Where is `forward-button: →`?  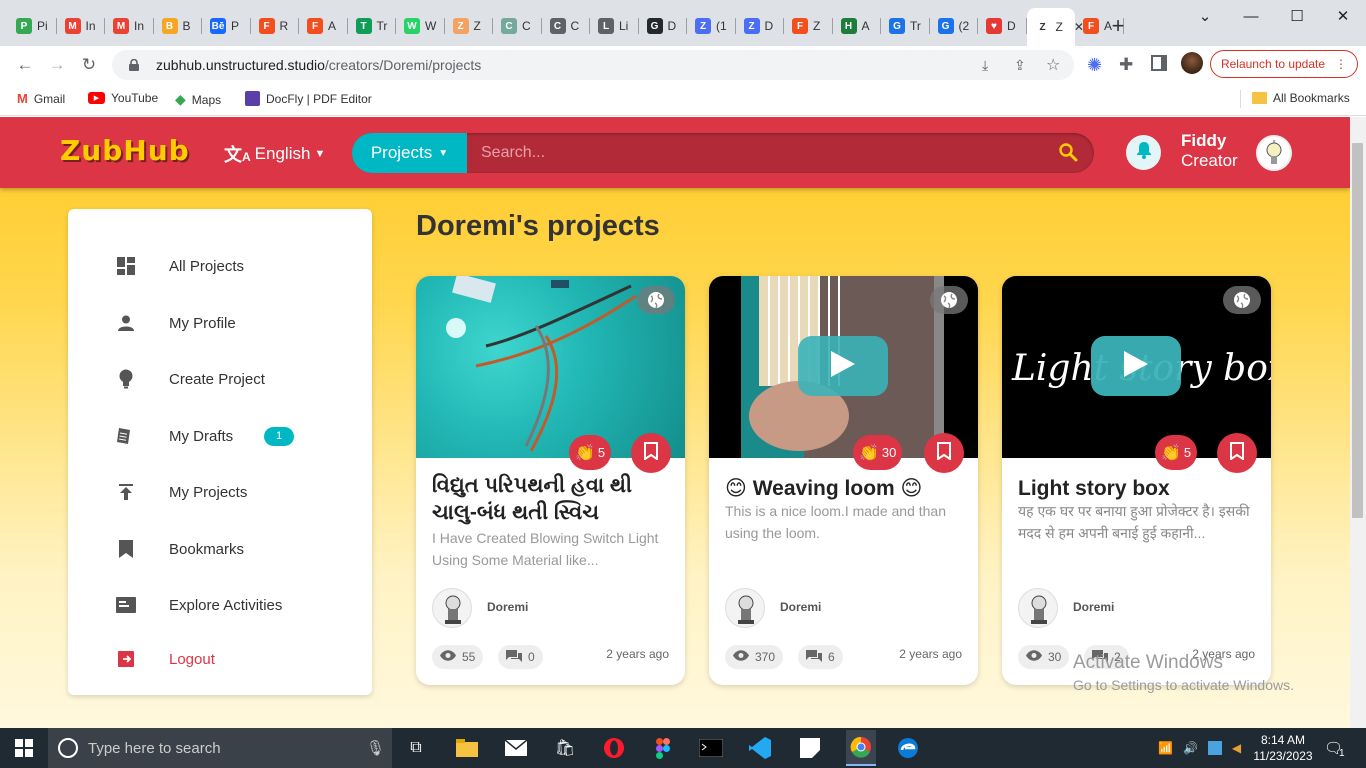
forward-button: → is located at coordinates (57, 65).